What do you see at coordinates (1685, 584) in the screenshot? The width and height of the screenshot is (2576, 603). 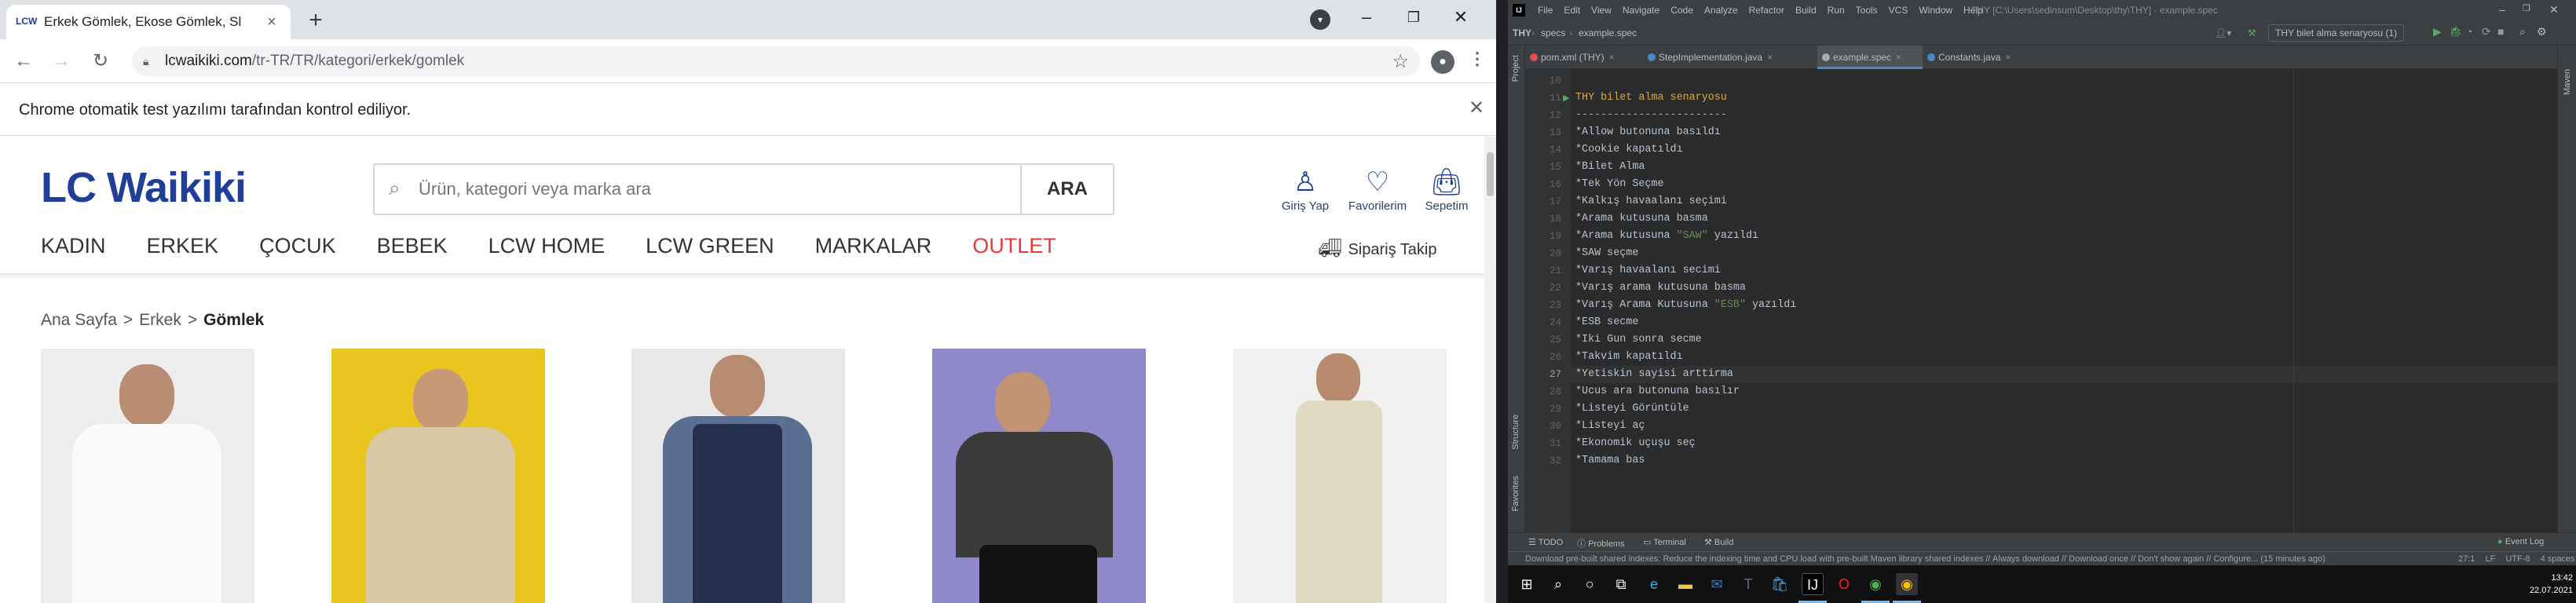 I see `file-explorer-icon: ▬` at bounding box center [1685, 584].